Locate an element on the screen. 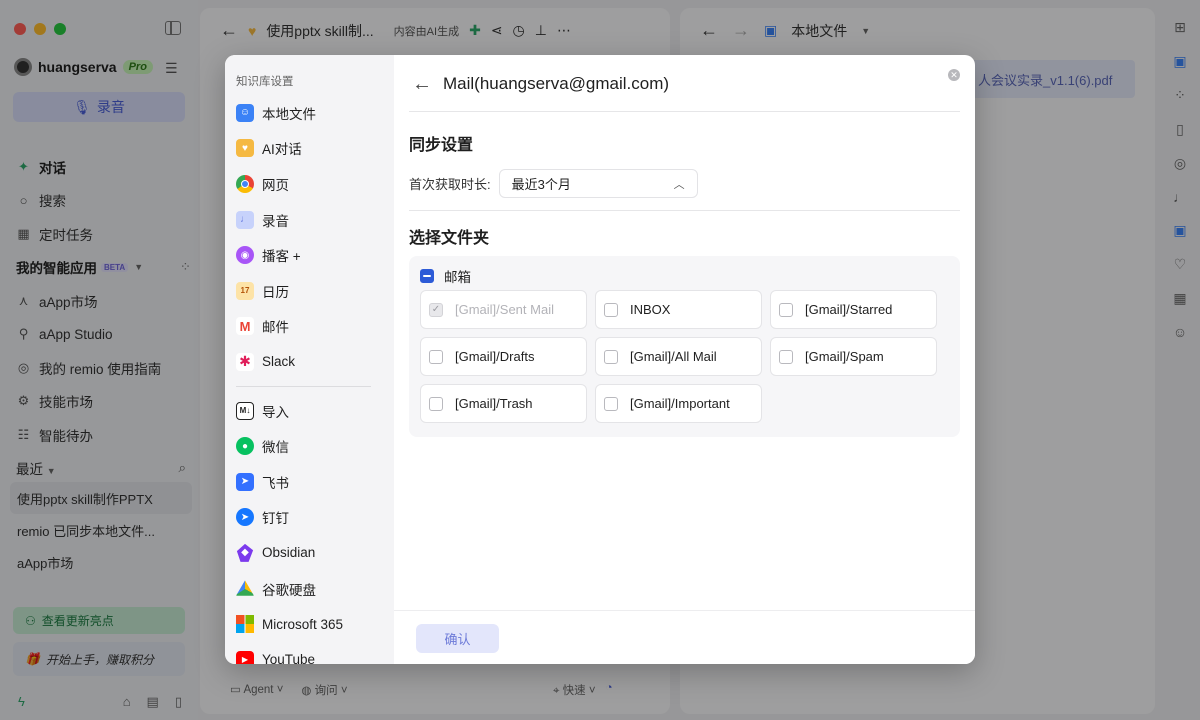  source-microsoft-365: Microsoft 365 is located at coordinates (311, 624).